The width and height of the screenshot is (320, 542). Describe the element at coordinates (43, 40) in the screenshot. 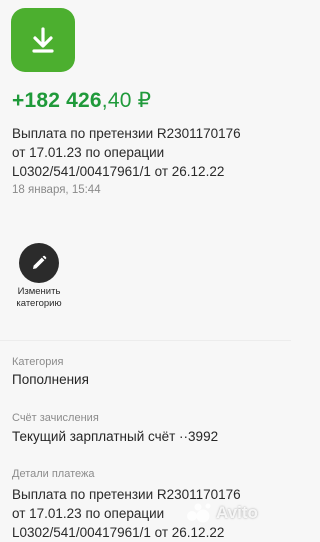

I see `download-icon` at that location.